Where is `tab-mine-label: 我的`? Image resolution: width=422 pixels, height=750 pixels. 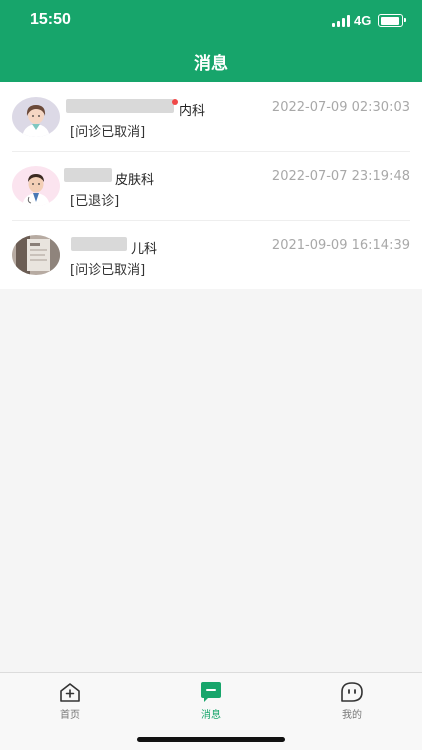
tab-mine-label: 我的 is located at coordinates (352, 715).